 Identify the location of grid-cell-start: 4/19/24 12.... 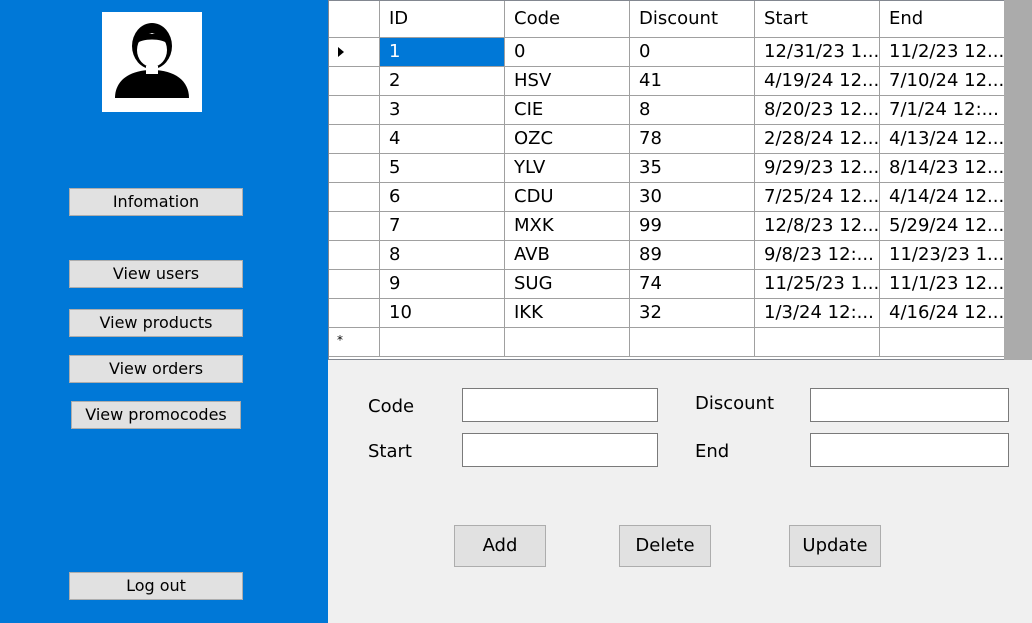
(817, 81).